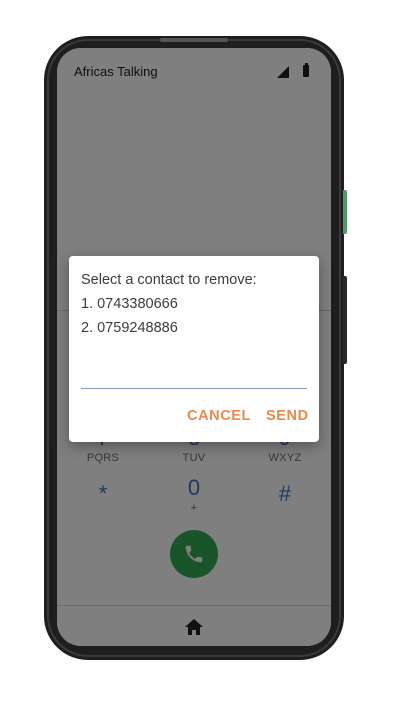 The height and width of the screenshot is (719, 409). What do you see at coordinates (129, 304) in the screenshot?
I see `contact-option: 1. 0743380666` at bounding box center [129, 304].